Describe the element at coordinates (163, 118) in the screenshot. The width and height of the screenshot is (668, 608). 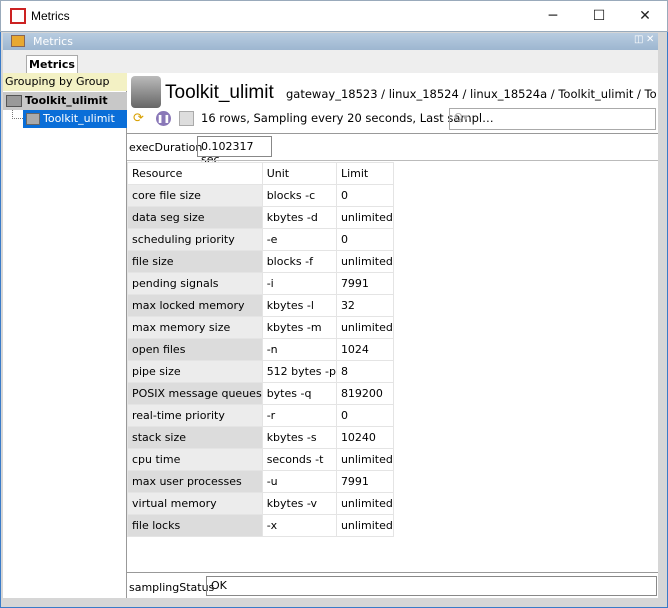
I see `pause-button: ❚❚` at that location.